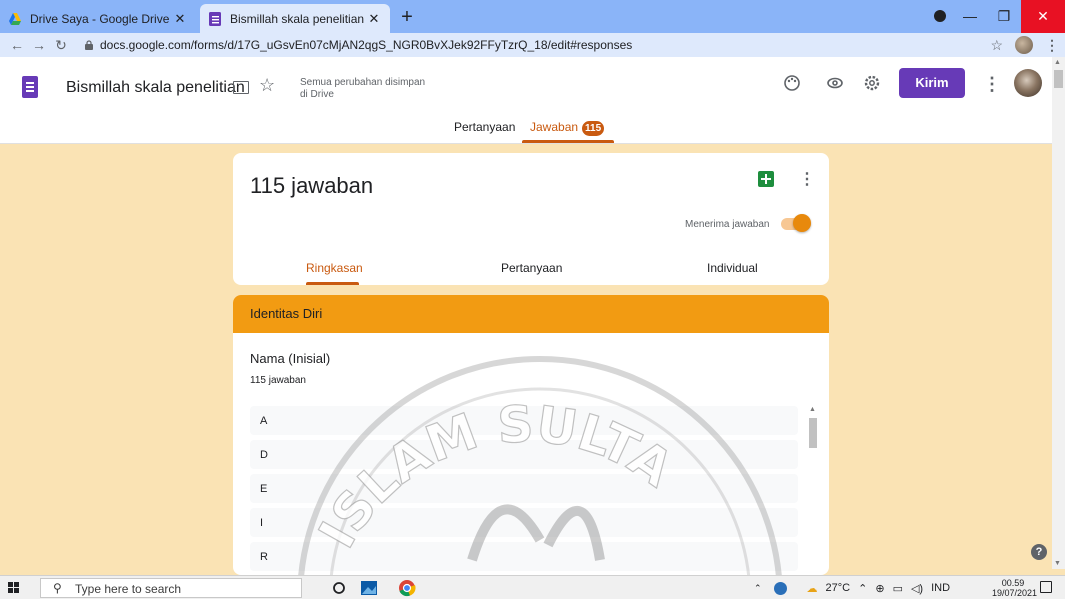 The height and width of the screenshot is (599, 1065). I want to click on reload-icon: ↻, so click(61, 45).